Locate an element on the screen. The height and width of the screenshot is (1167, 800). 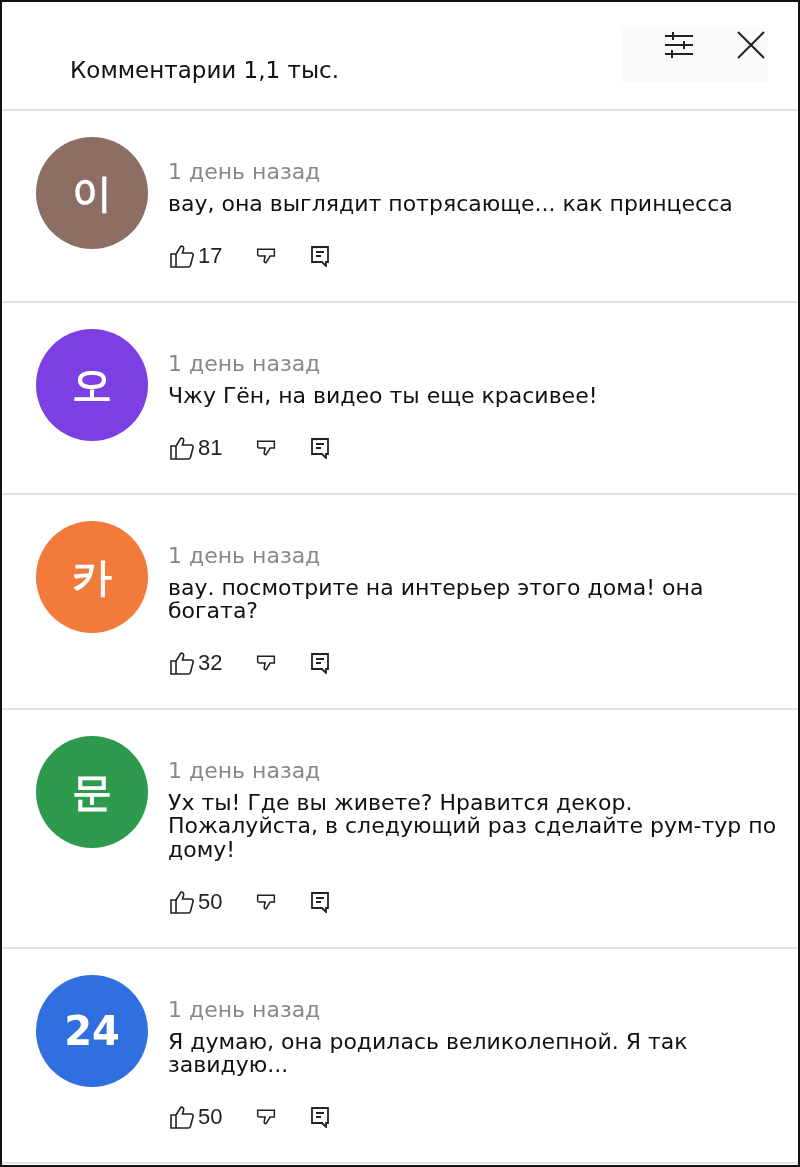
like-count: 32 is located at coordinates (210, 663).